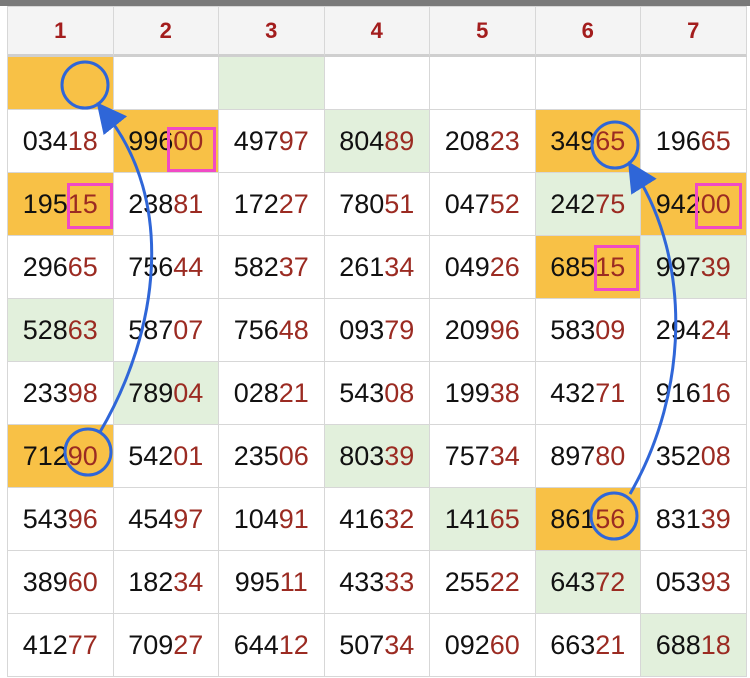 This screenshot has height=678, width=750. What do you see at coordinates (610, 455) in the screenshot?
I see `number-suffix: 80` at bounding box center [610, 455].